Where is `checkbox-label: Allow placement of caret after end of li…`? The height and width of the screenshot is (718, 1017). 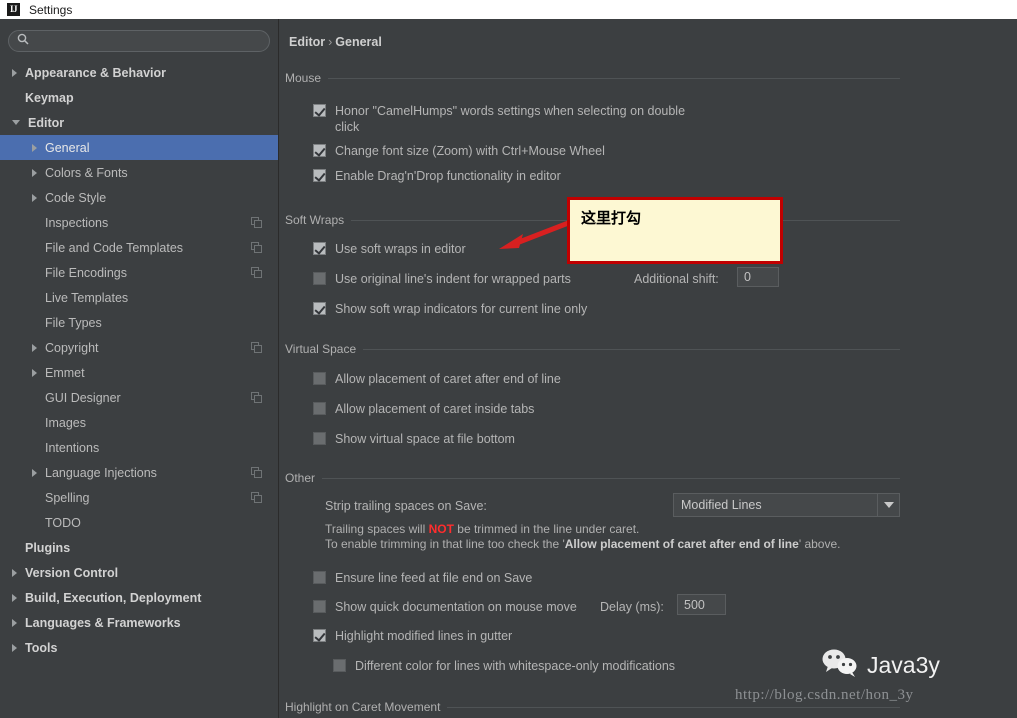
checkbox-label: Allow placement of caret after end of li… is located at coordinates (448, 379).